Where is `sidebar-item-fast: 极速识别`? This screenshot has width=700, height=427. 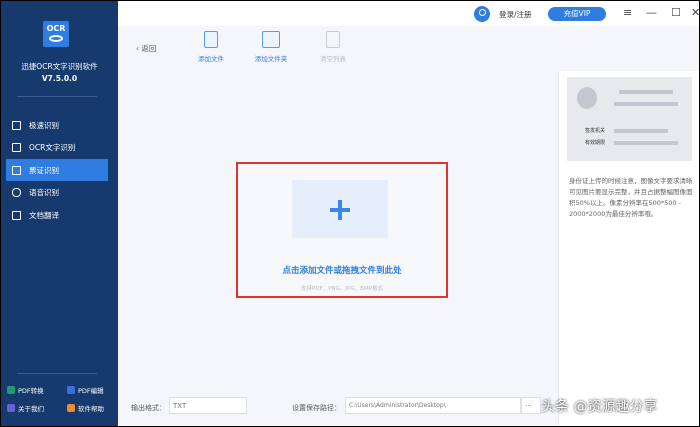 sidebar-item-fast: 极速识别 is located at coordinates (57, 125).